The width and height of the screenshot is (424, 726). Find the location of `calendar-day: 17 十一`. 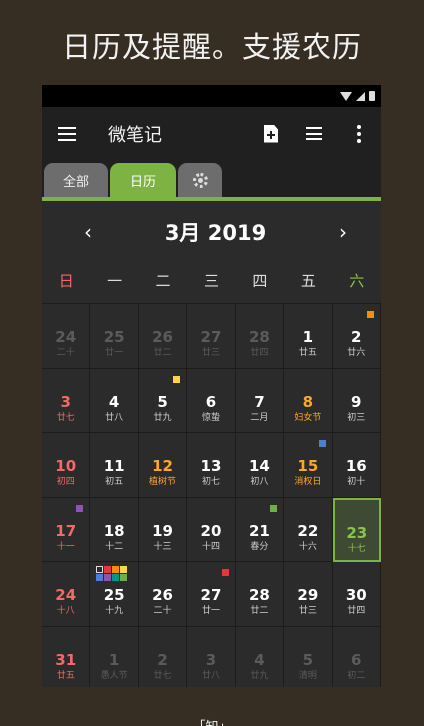

calendar-day: 17 十一 is located at coordinates (66, 529).